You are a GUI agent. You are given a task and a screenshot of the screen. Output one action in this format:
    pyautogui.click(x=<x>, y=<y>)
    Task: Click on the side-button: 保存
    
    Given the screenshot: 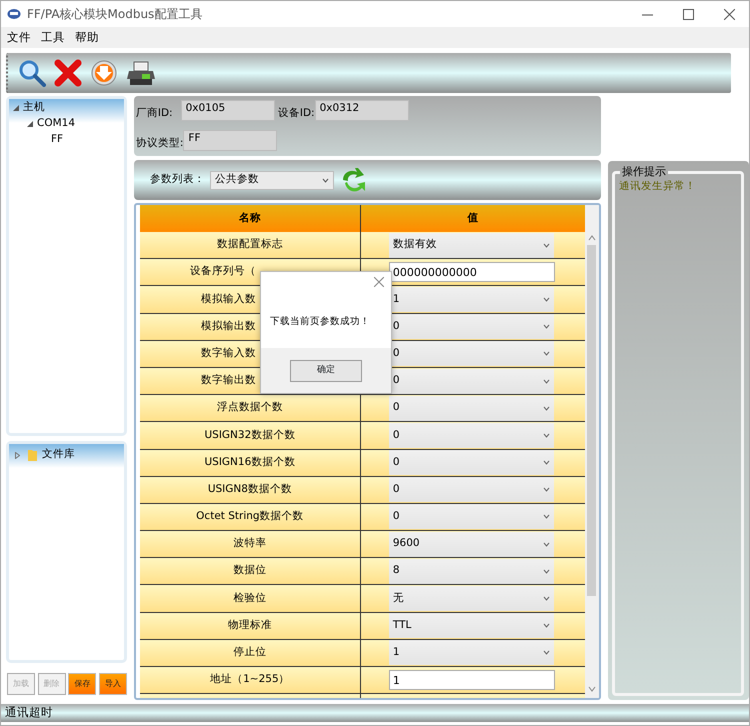 What is the action you would take?
    pyautogui.click(x=82, y=684)
    